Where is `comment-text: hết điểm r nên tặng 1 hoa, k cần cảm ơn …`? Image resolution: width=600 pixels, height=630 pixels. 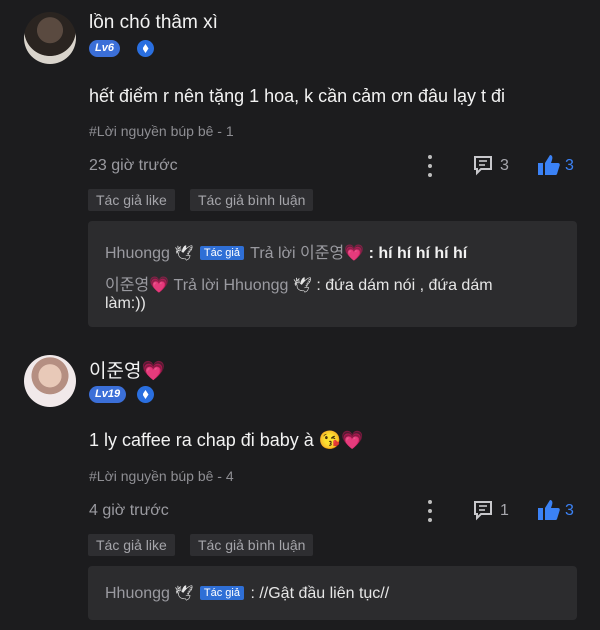
comment-text: hết điểm r nên tặng 1 hoa, k cần cảm ơn … is located at coordinates (297, 96).